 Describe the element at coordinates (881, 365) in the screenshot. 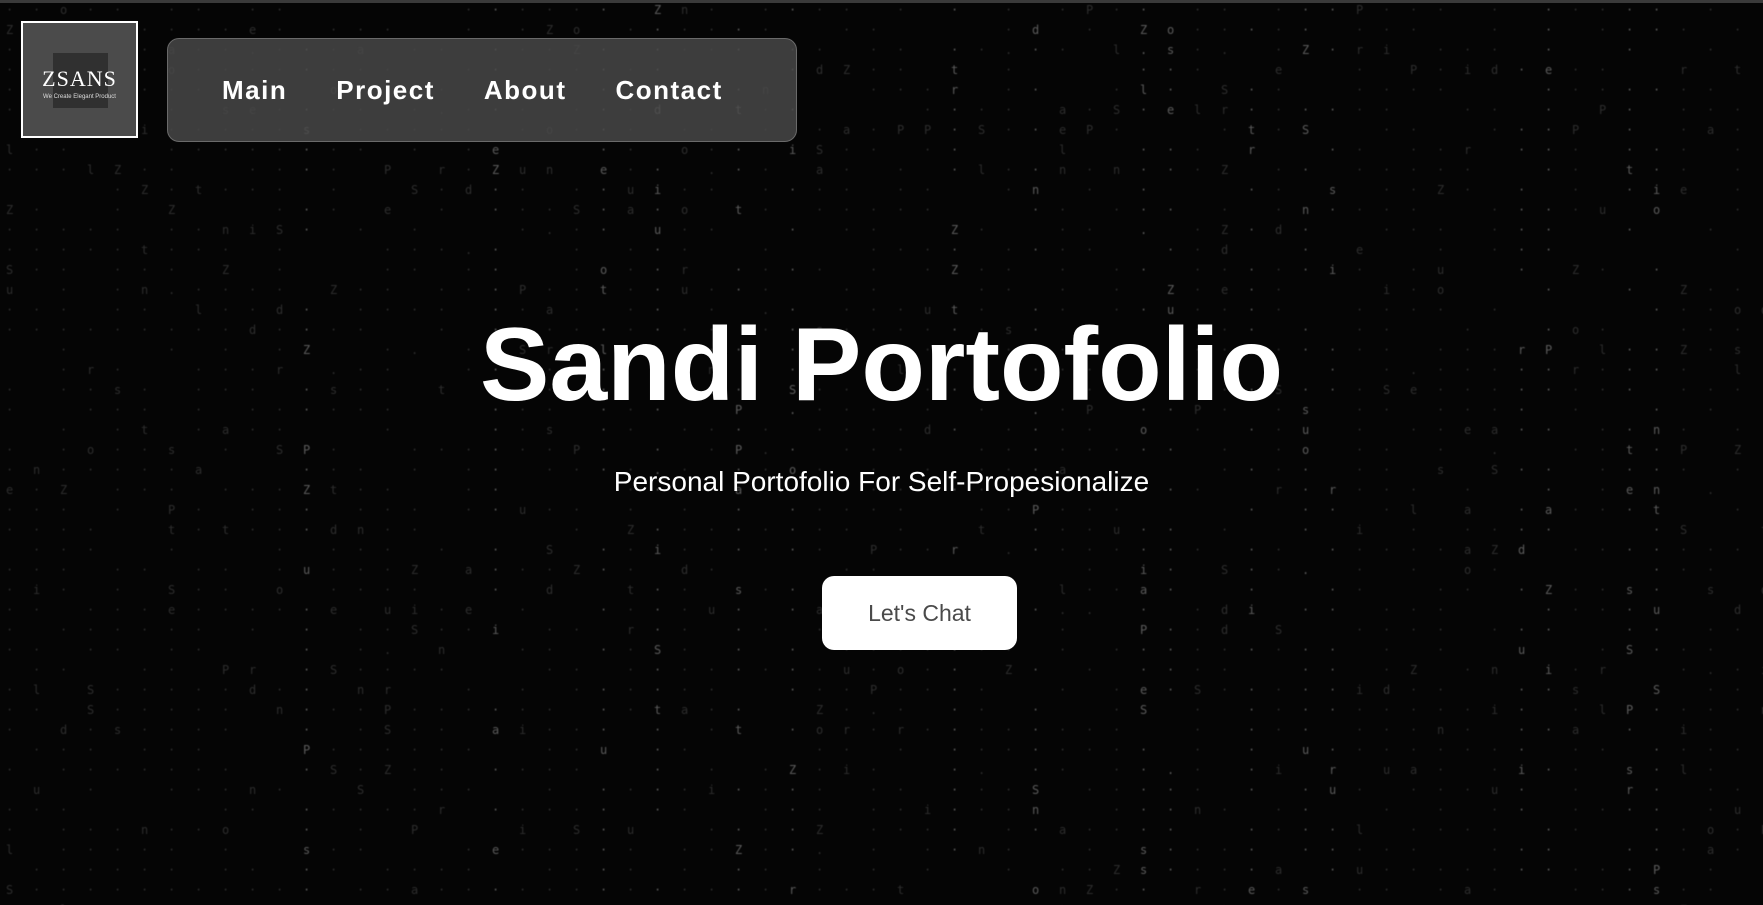

I see `hero-title: Sandi Portofolio` at that location.